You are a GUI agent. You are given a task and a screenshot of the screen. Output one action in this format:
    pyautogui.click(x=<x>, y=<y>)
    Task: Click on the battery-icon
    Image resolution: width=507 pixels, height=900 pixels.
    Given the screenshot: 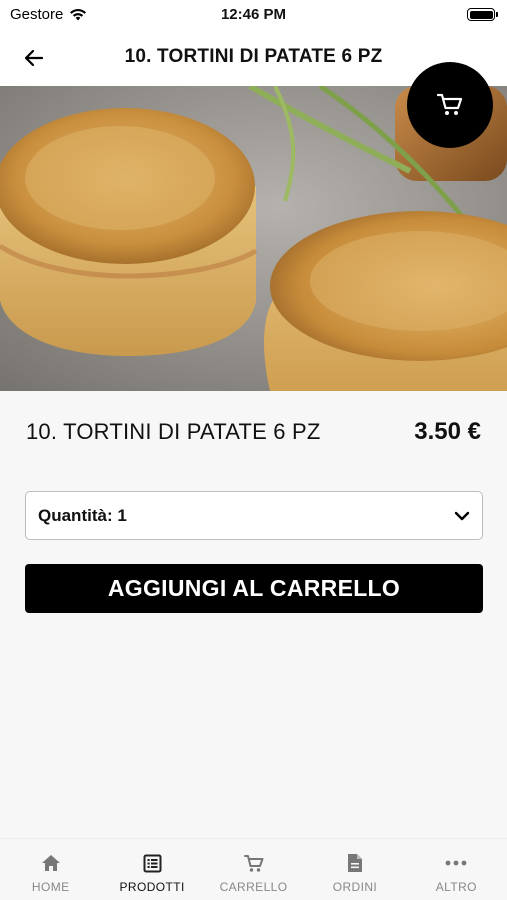 What is the action you would take?
    pyautogui.click(x=482, y=14)
    